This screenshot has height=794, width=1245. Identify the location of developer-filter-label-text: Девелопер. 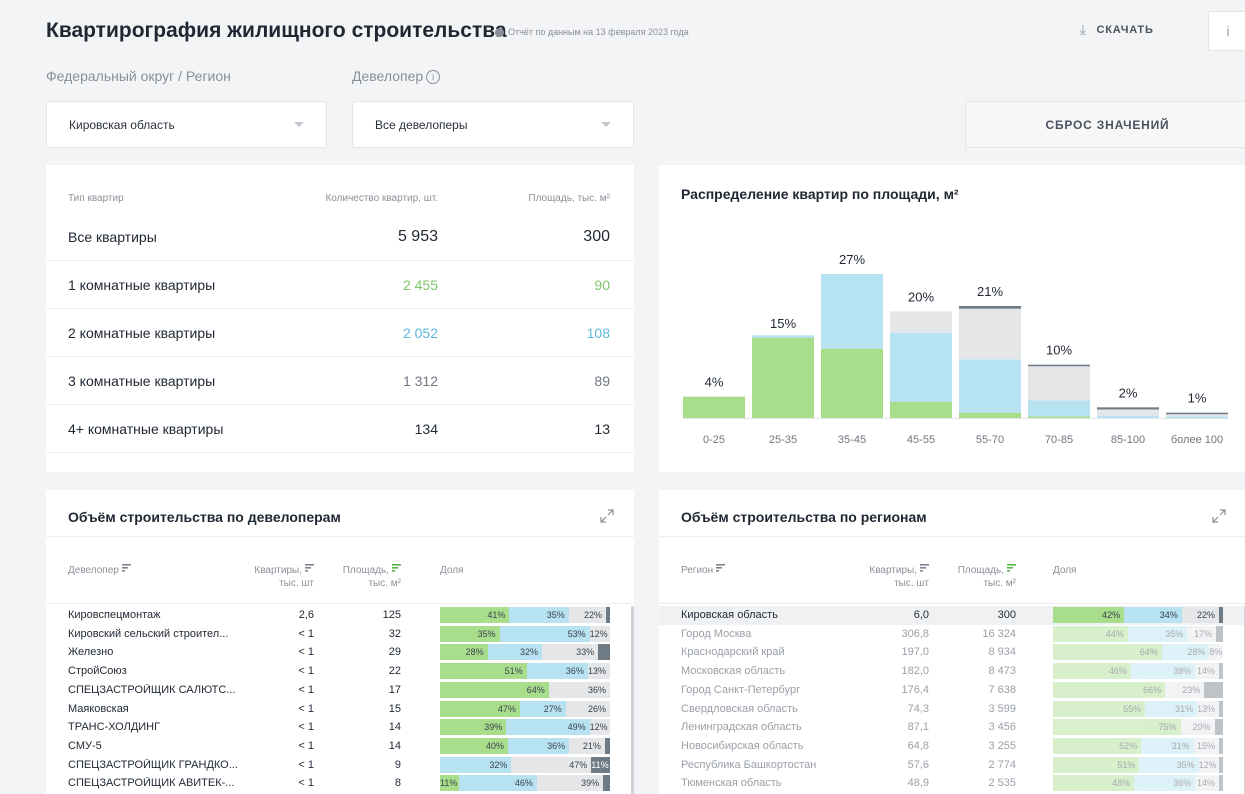
(388, 76).